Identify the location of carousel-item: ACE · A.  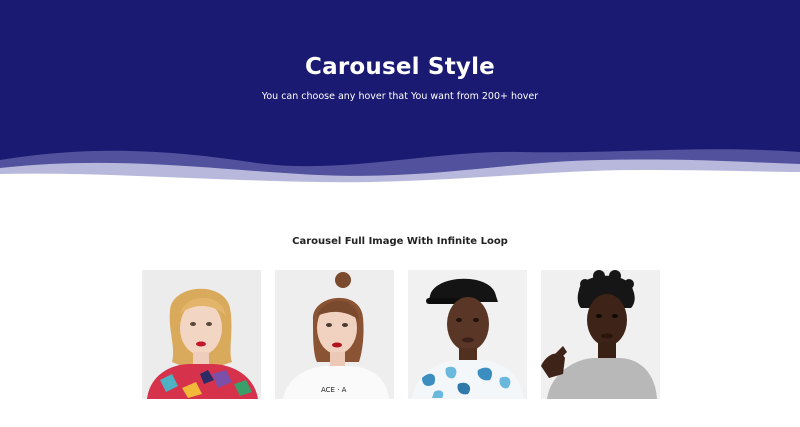
(334, 334).